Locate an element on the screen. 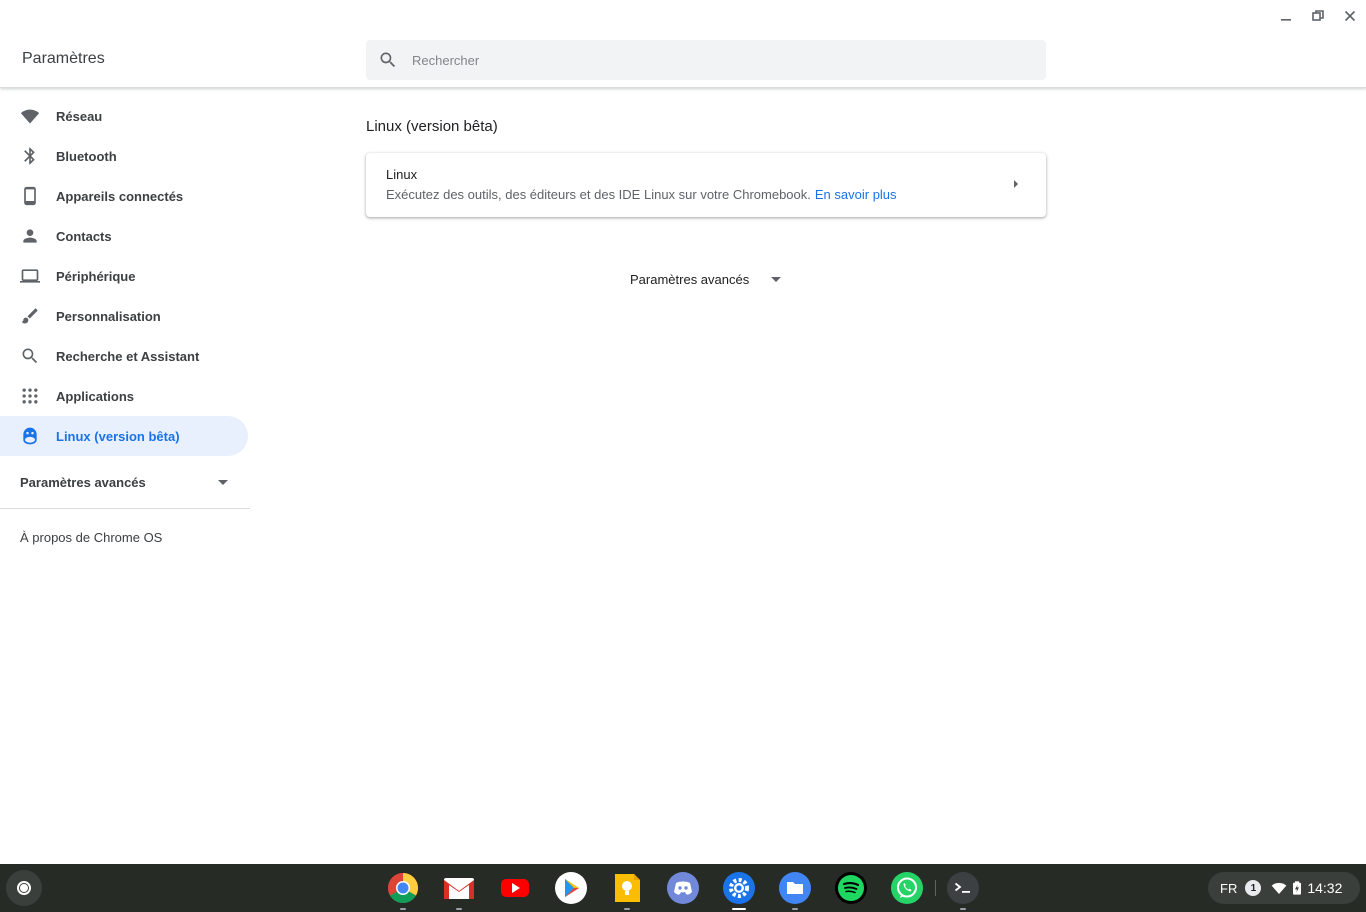 Image resolution: width=1366 pixels, height=912 pixels. active-indicator is located at coordinates (739, 909).